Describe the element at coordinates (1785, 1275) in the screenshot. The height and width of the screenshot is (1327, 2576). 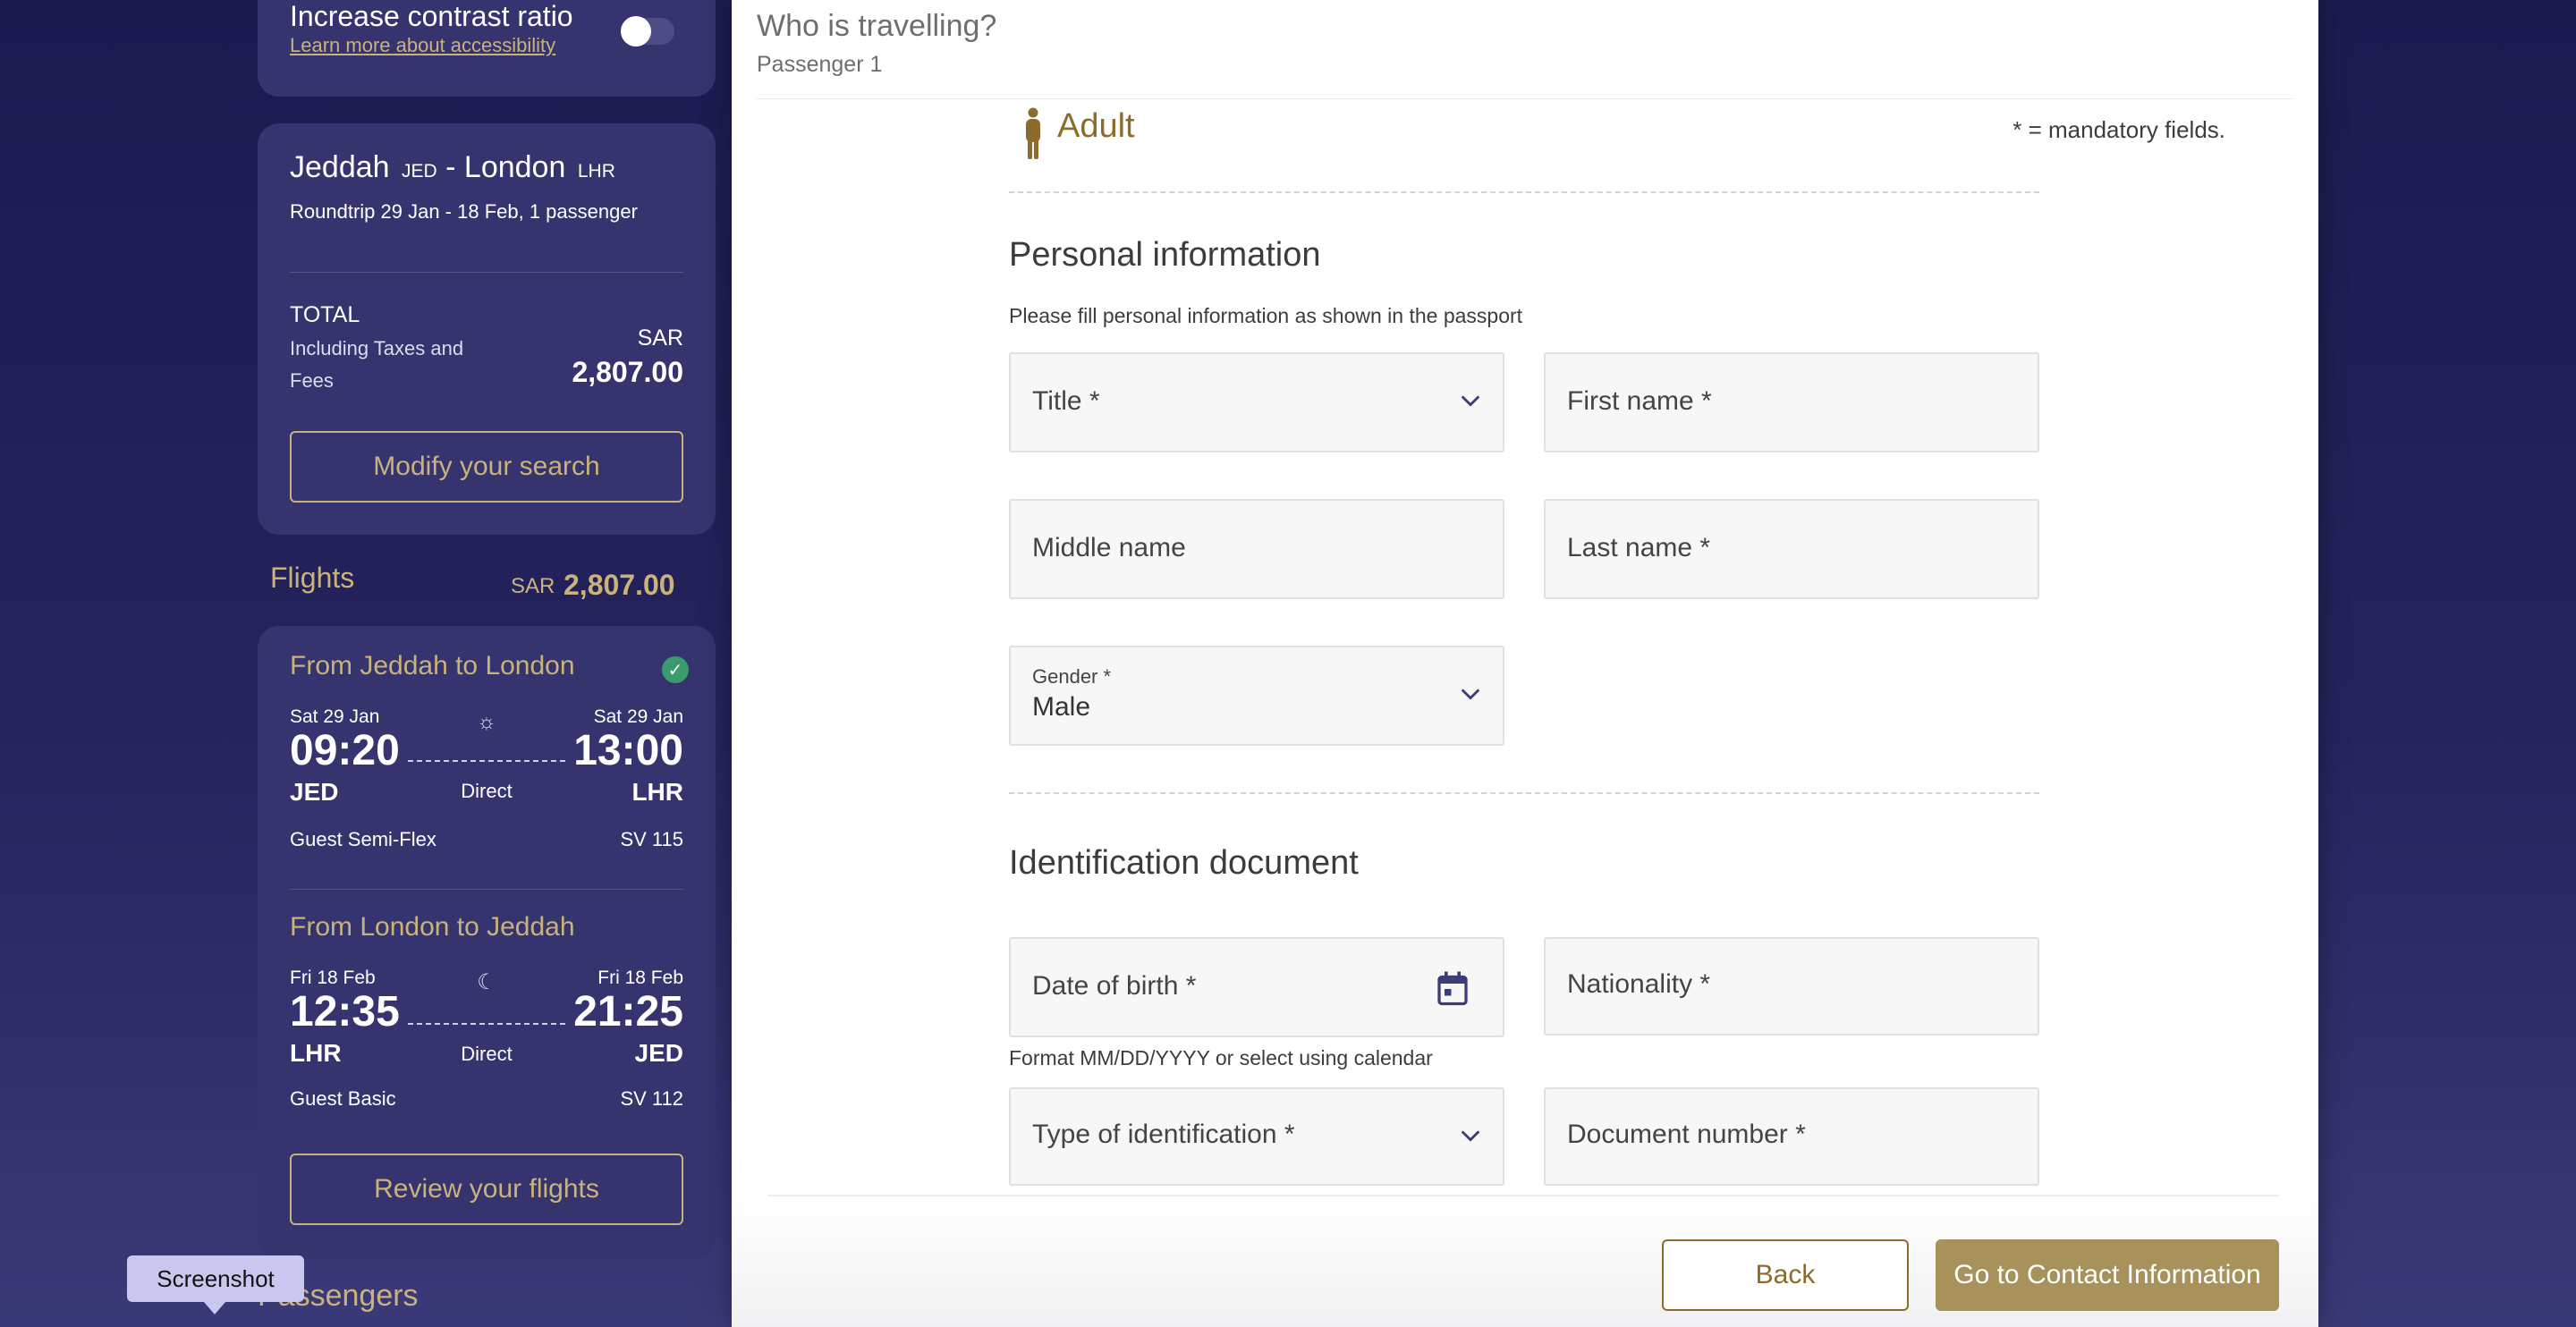
I see `back-button: Back` at that location.